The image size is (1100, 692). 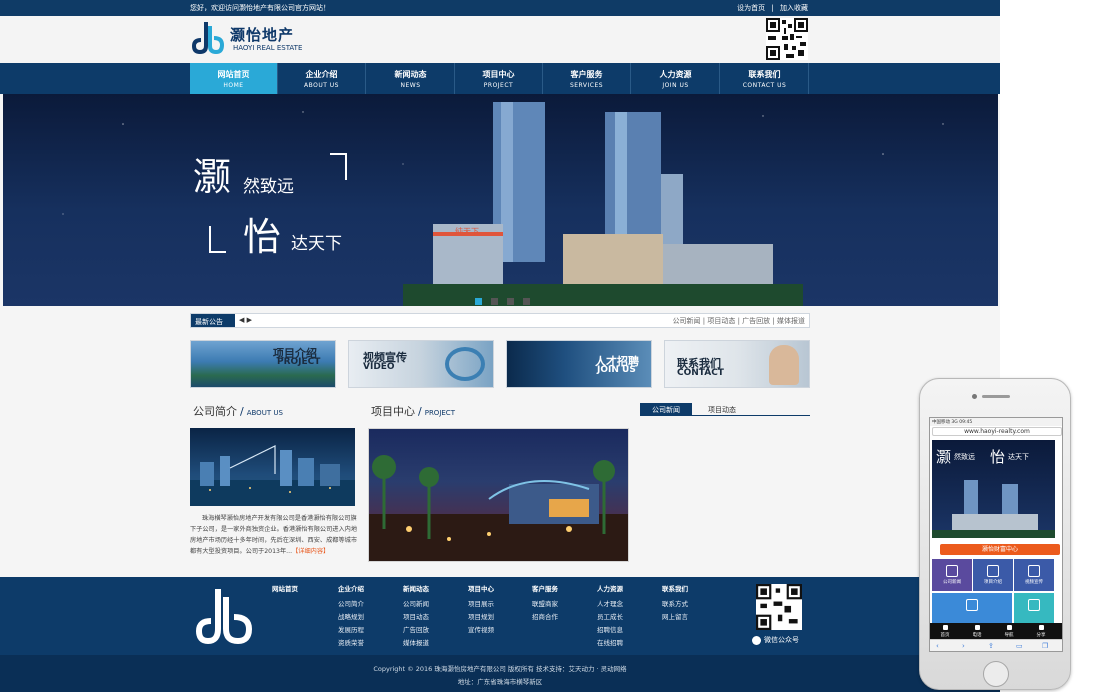 I want to click on footer-link: 项目展示, so click(x=481, y=604).